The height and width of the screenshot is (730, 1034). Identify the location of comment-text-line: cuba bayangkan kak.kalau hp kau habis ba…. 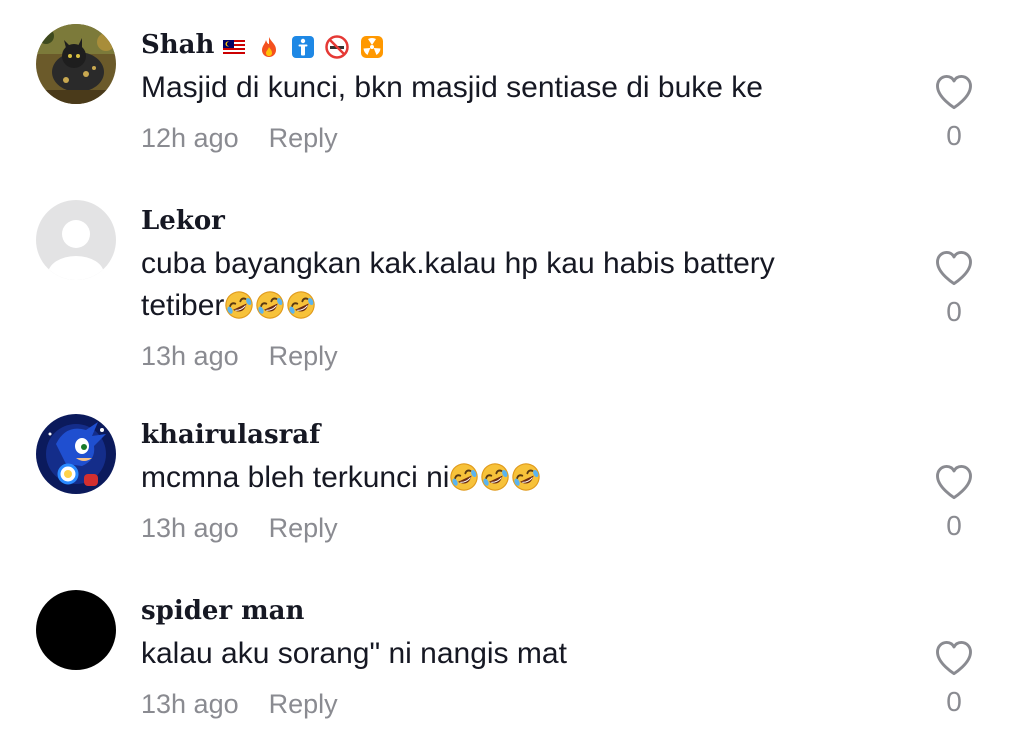
(458, 263).